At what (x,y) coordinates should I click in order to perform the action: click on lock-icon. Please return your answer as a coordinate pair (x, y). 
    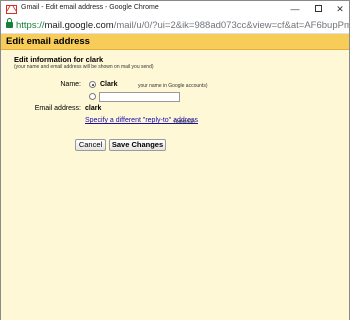
    Looking at the image, I should click on (9, 23).